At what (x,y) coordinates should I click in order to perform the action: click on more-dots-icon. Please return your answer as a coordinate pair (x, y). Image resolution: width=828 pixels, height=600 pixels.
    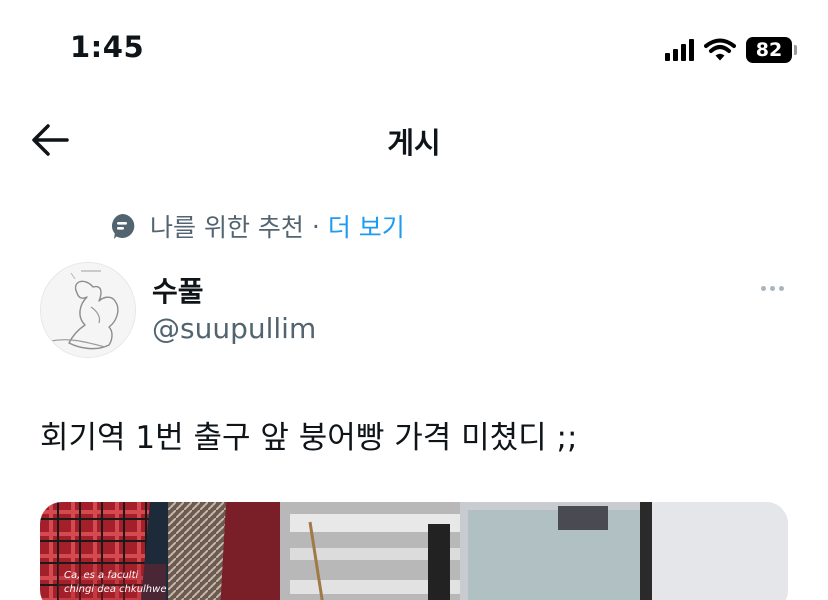
    Looking at the image, I should click on (763, 288).